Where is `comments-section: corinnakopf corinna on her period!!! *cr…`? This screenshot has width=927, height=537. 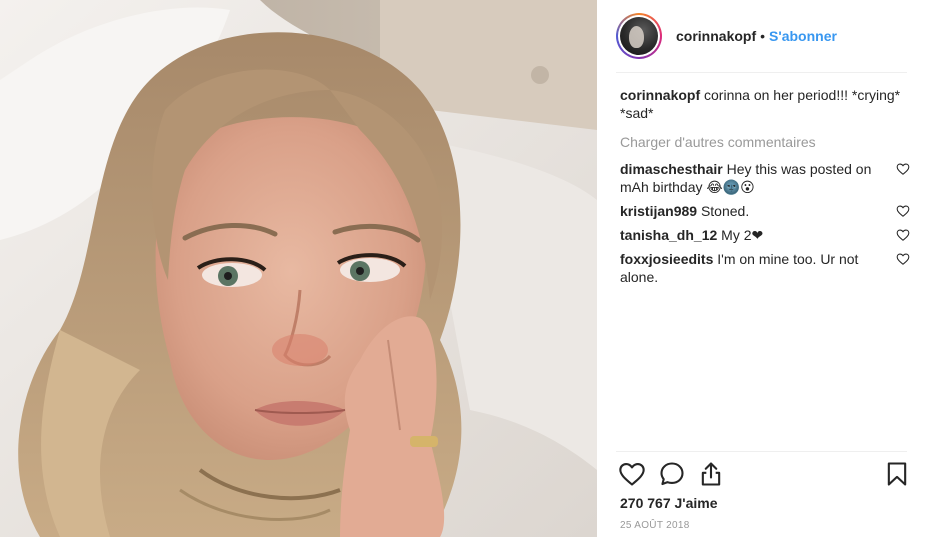
comments-section: corinnakopf corinna on her period!!! *cr… is located at coordinates (765, 189).